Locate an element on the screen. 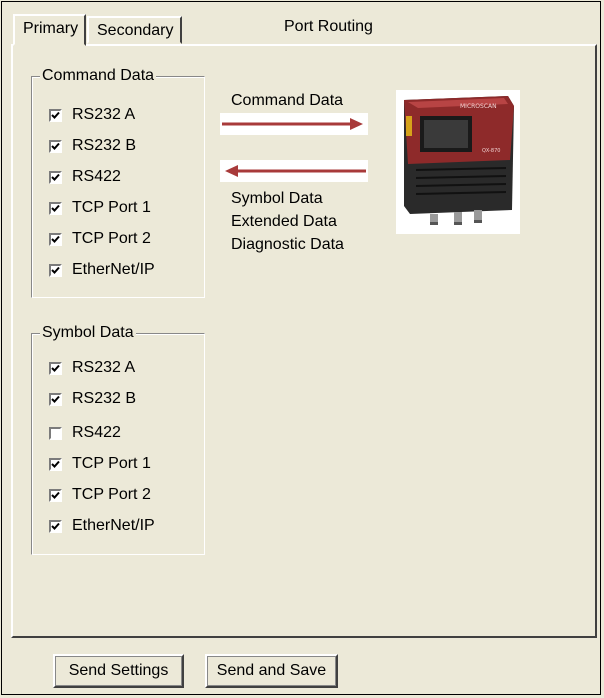 The width and height of the screenshot is (604, 698). send-and-save-label: Send and Save is located at coordinates (271, 670).